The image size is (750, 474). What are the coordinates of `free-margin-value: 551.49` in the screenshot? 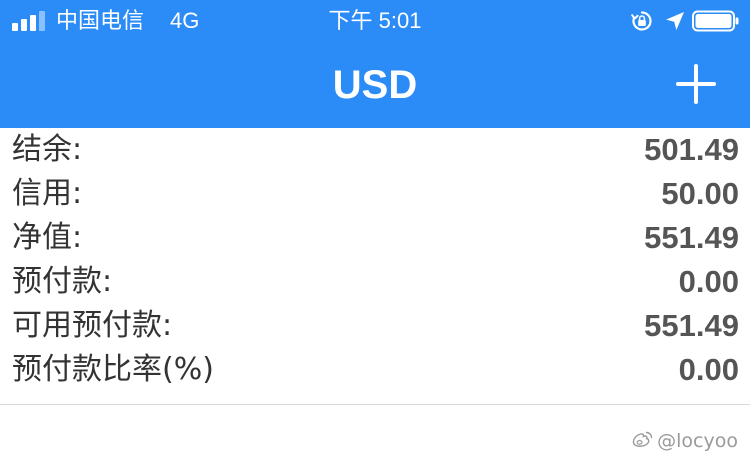 It's located at (691, 325).